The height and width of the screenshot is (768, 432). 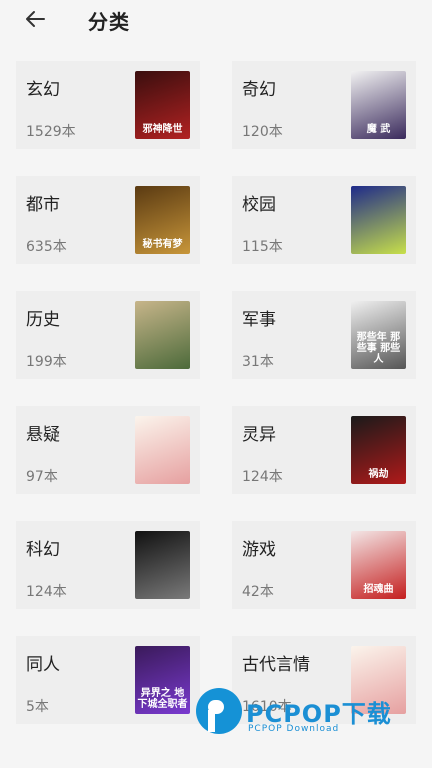 What do you see at coordinates (378, 589) in the screenshot?
I see `cover-title: 招魂曲` at bounding box center [378, 589].